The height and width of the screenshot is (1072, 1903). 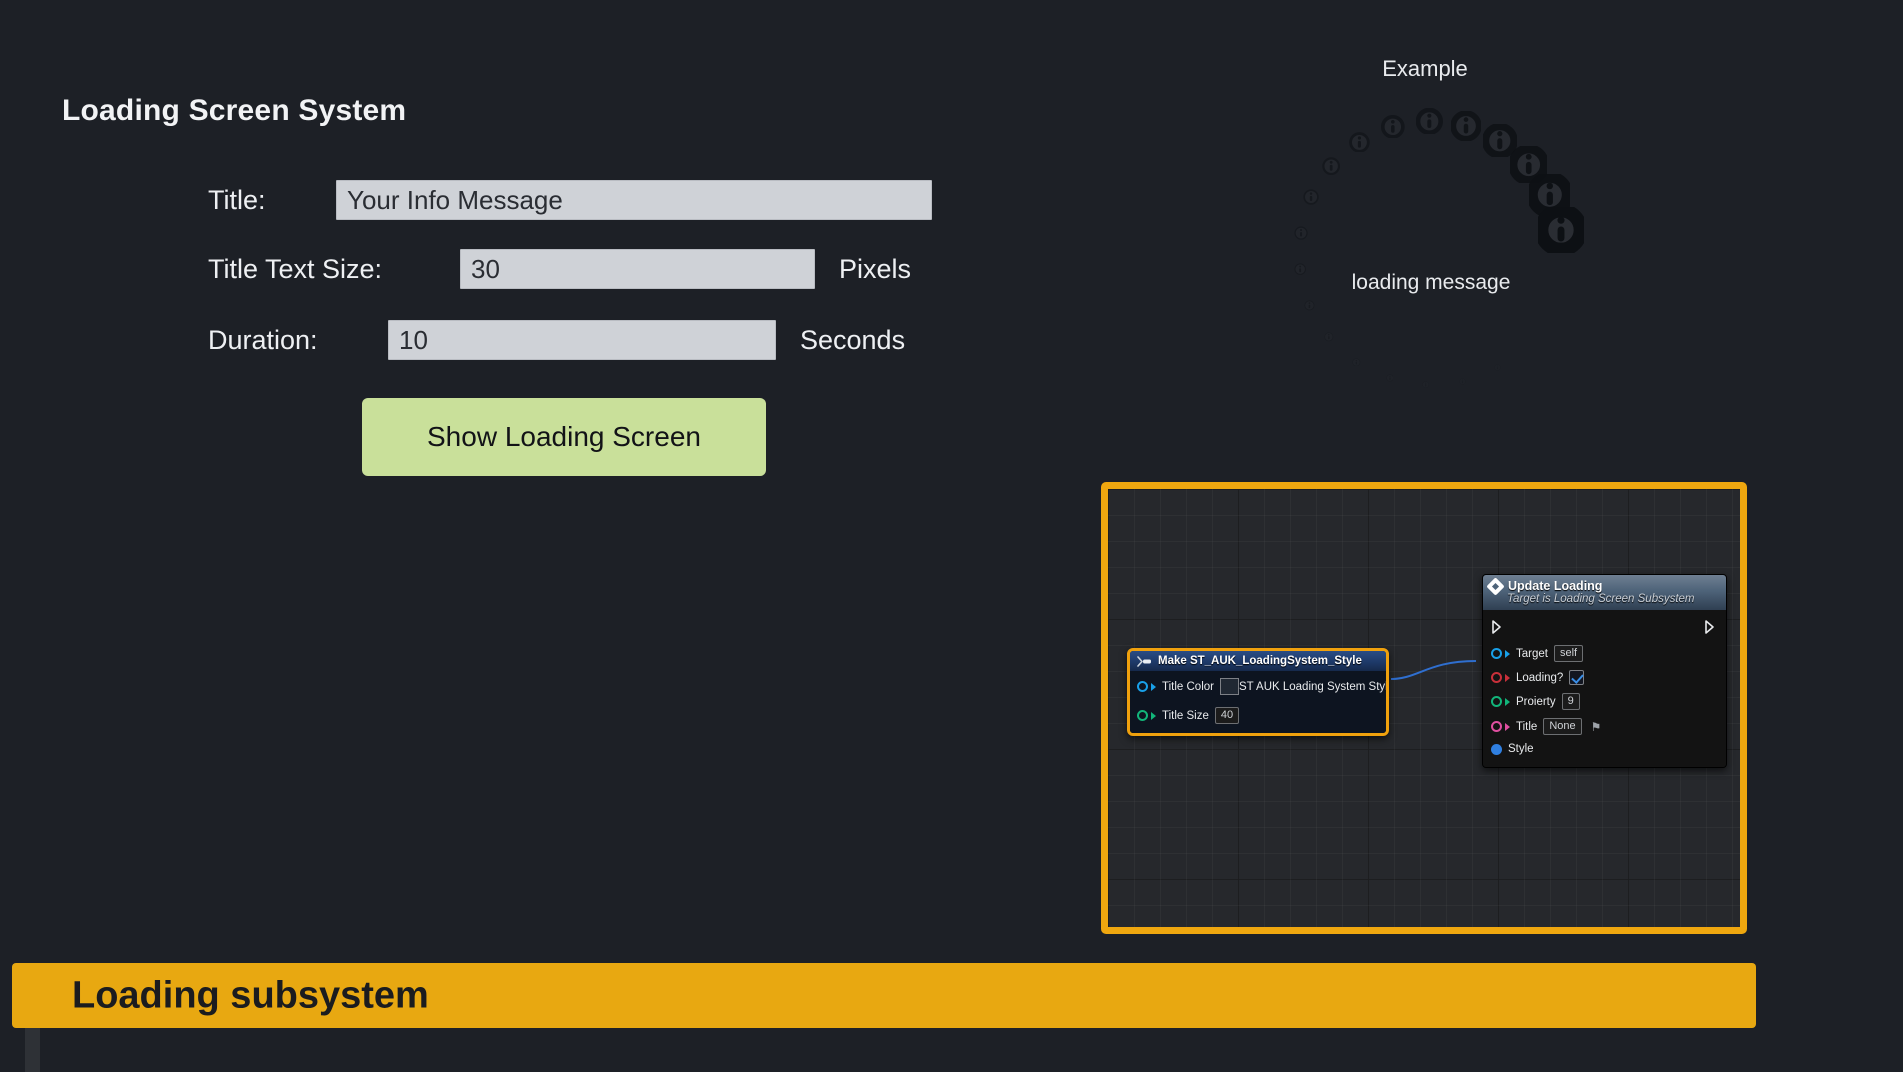 I want to click on loading-message-text: loading message, so click(x=1431, y=282).